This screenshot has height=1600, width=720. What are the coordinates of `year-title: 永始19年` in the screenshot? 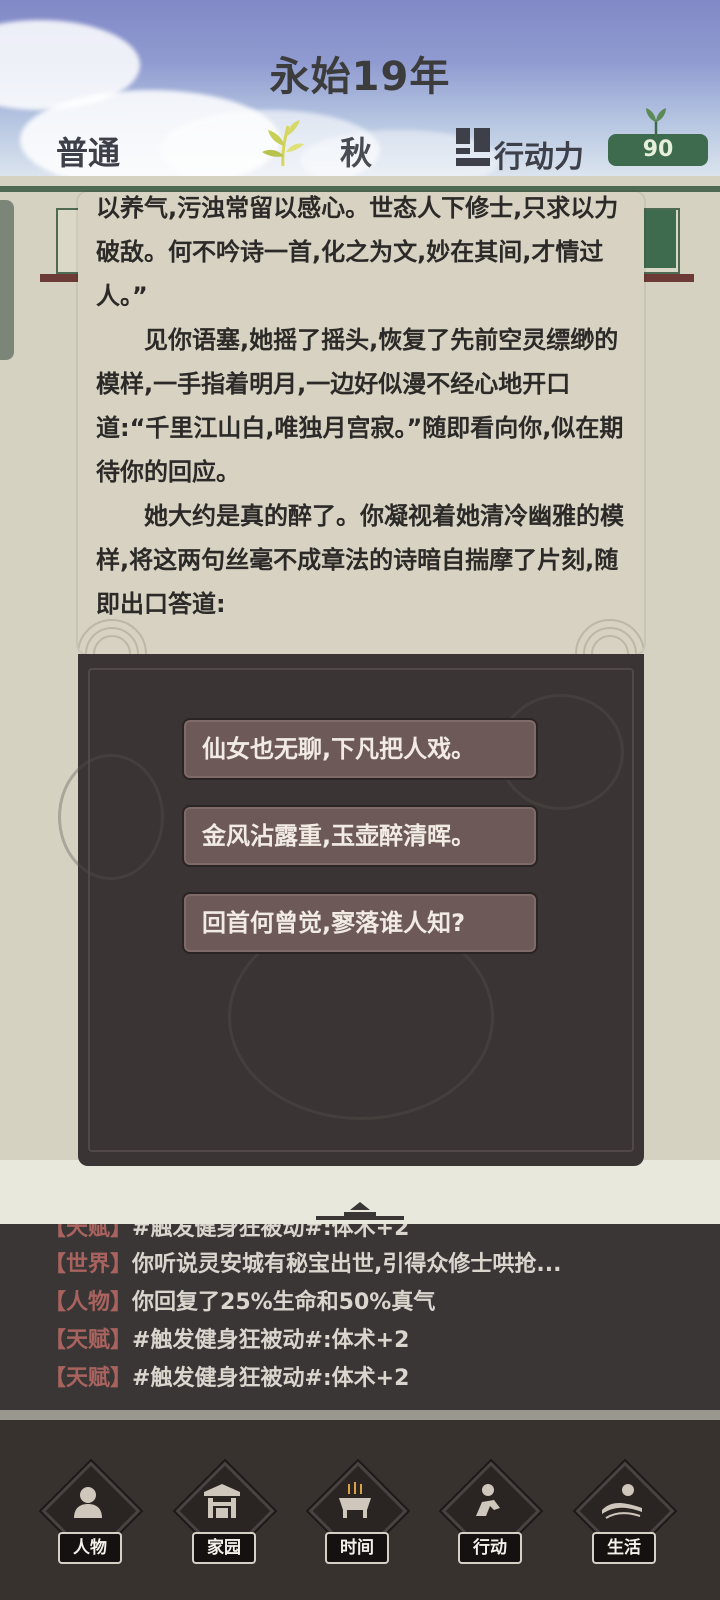 It's located at (360, 77).